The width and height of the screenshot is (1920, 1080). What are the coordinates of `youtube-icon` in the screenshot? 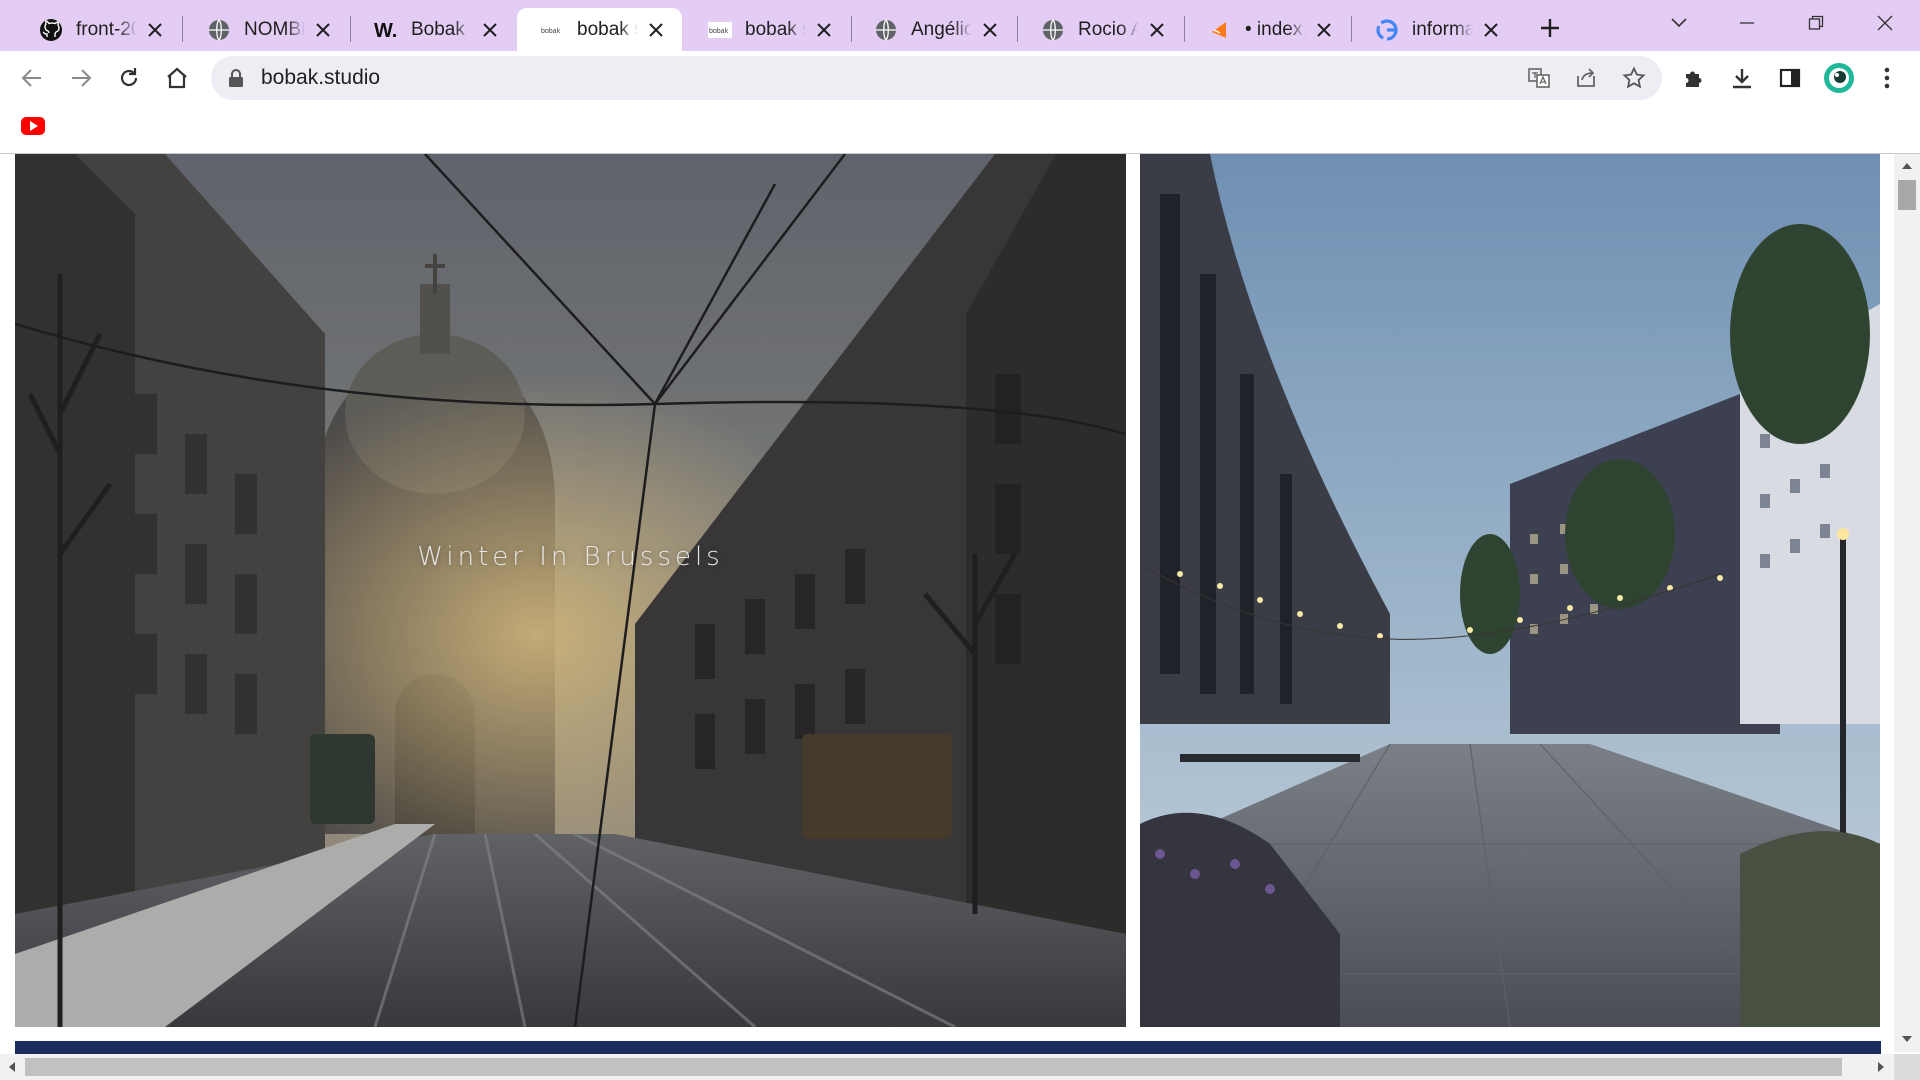 It's located at (34, 126).